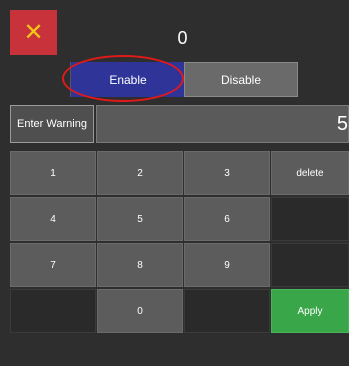 The image size is (349, 366). What do you see at coordinates (140, 265) in the screenshot?
I see `key-8: 8` at bounding box center [140, 265].